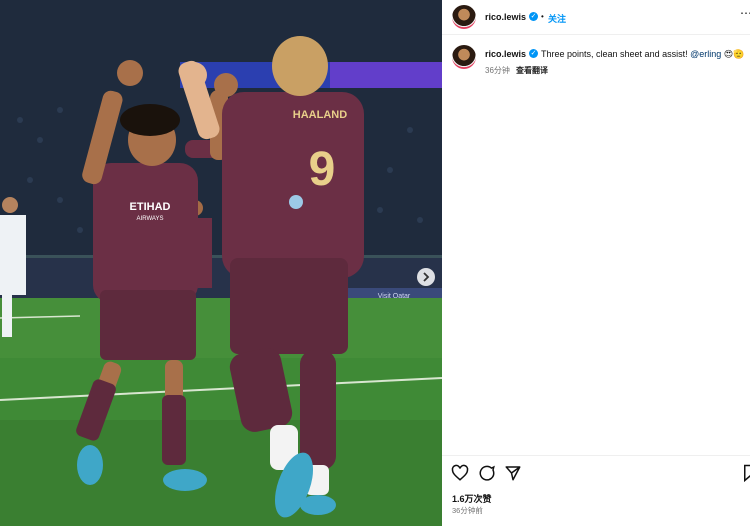 The height and width of the screenshot is (526, 750). Describe the element at coordinates (596, 475) in the screenshot. I see `action-bar` at that location.